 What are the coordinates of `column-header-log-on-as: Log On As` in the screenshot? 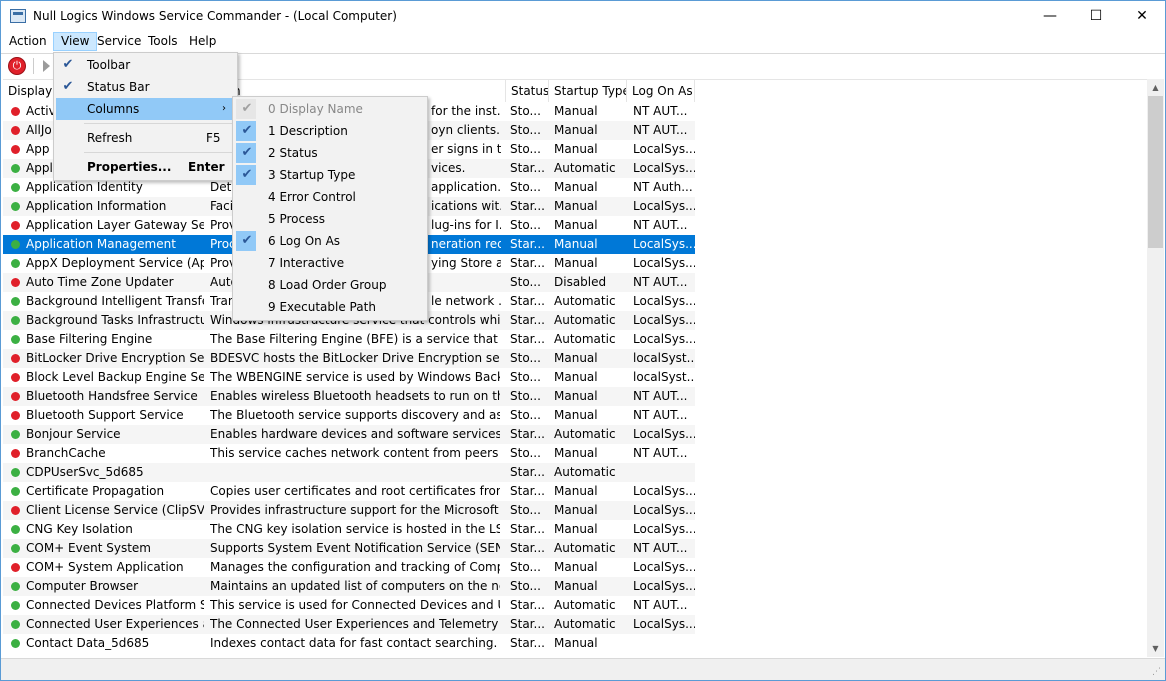 It's located at (661, 91).